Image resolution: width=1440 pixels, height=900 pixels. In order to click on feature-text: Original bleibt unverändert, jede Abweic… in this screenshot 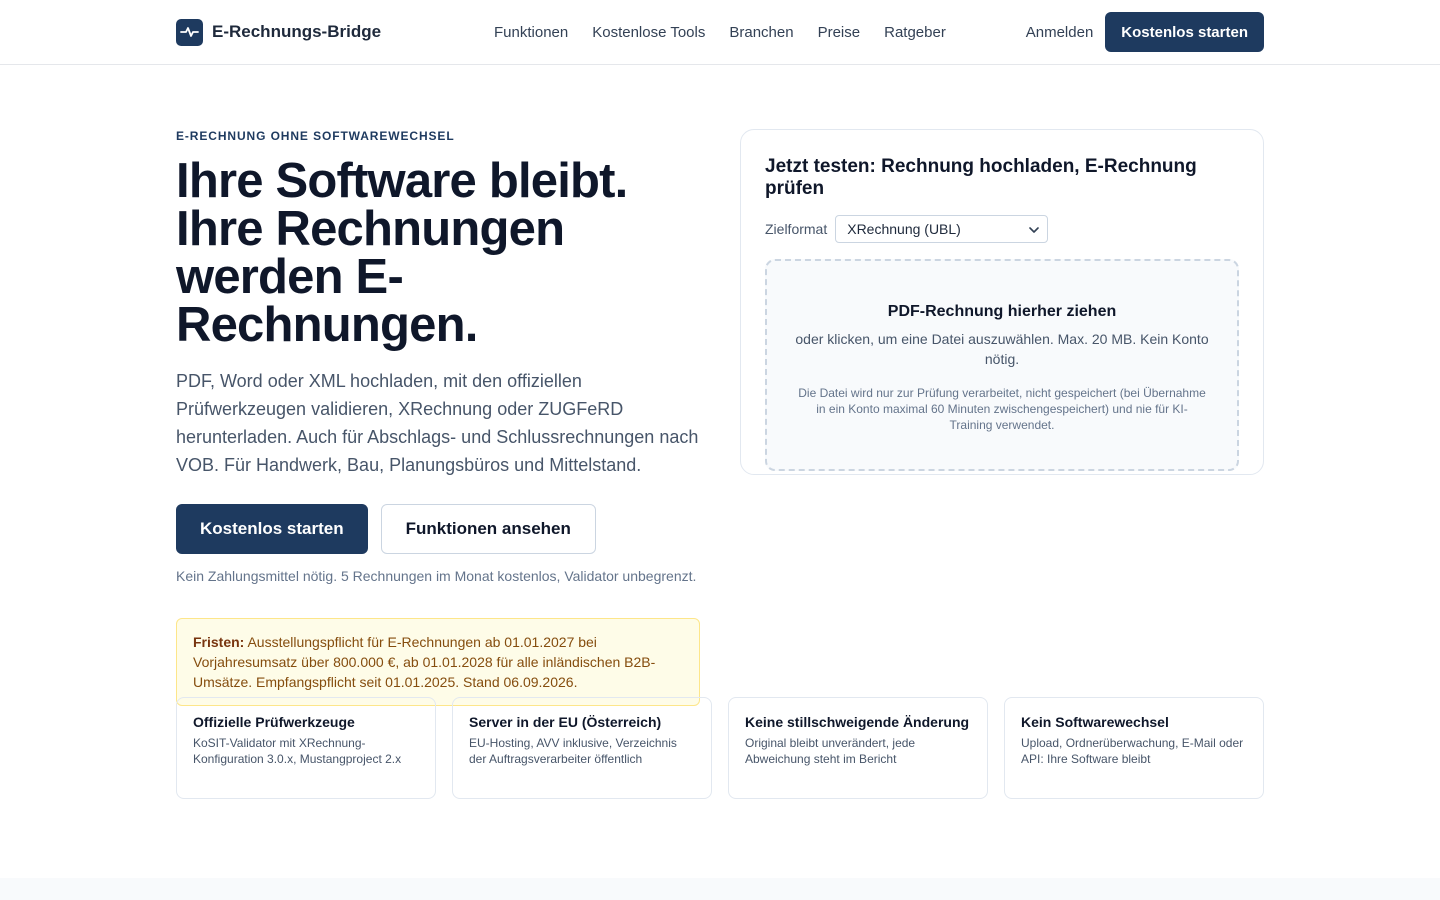, I will do `click(830, 751)`.